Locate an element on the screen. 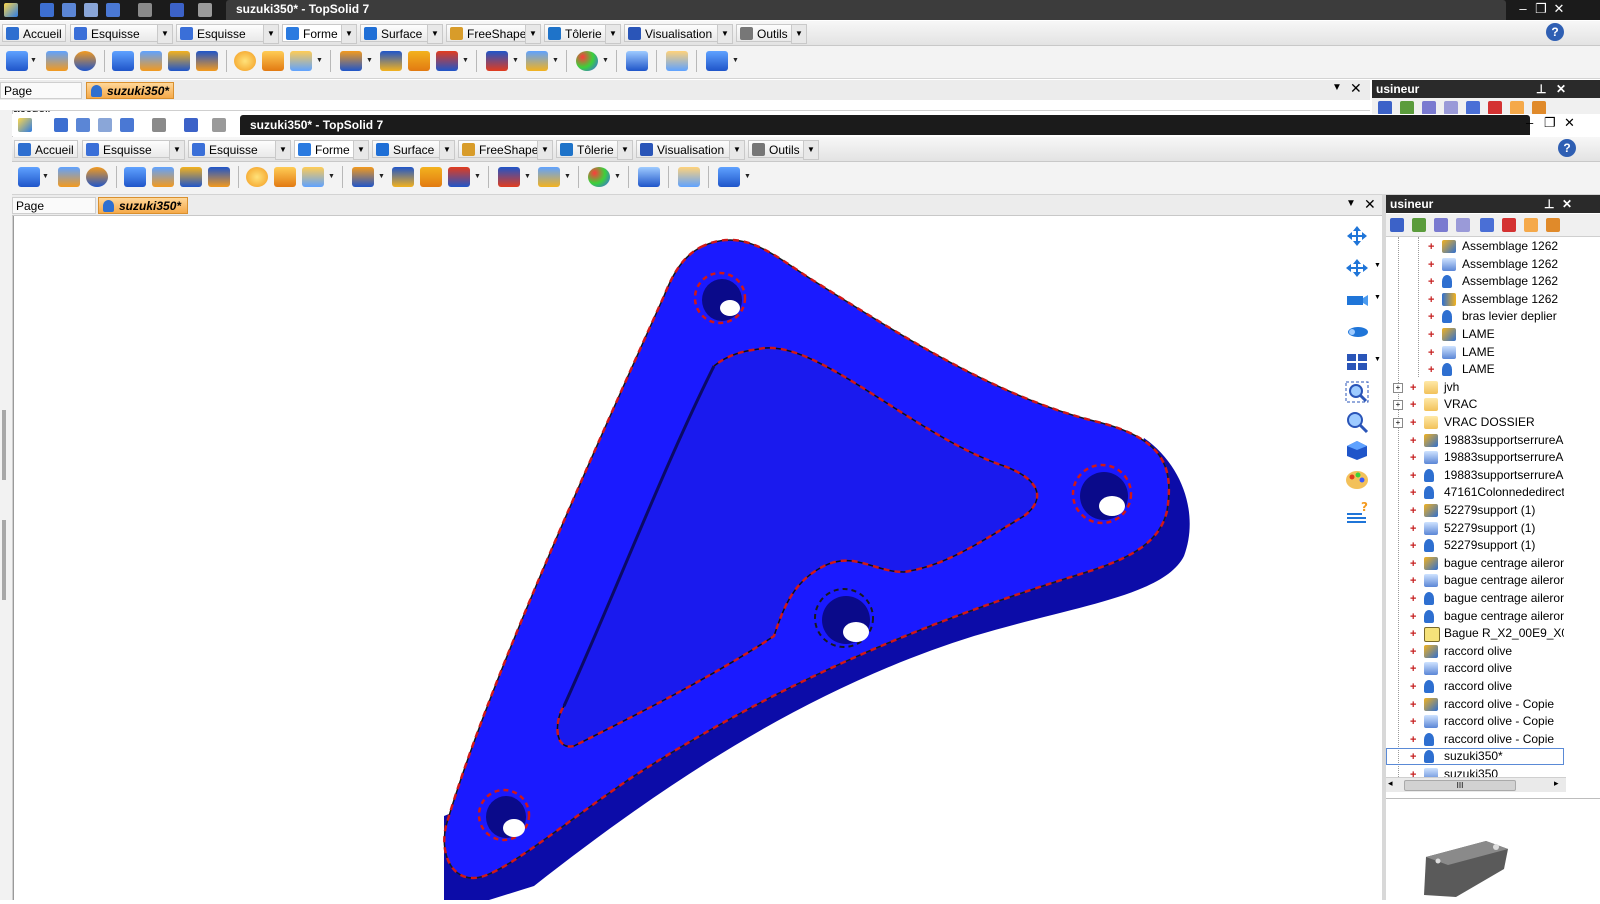  material-icon is located at coordinates (649, 177).